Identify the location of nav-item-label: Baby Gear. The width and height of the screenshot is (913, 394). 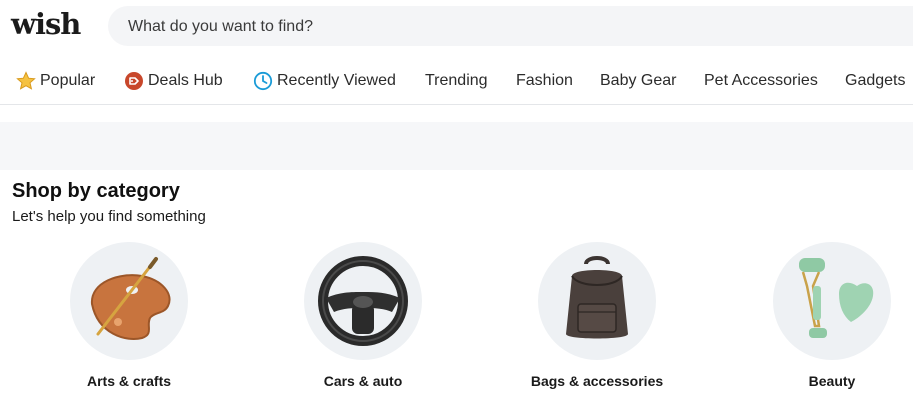
(638, 80).